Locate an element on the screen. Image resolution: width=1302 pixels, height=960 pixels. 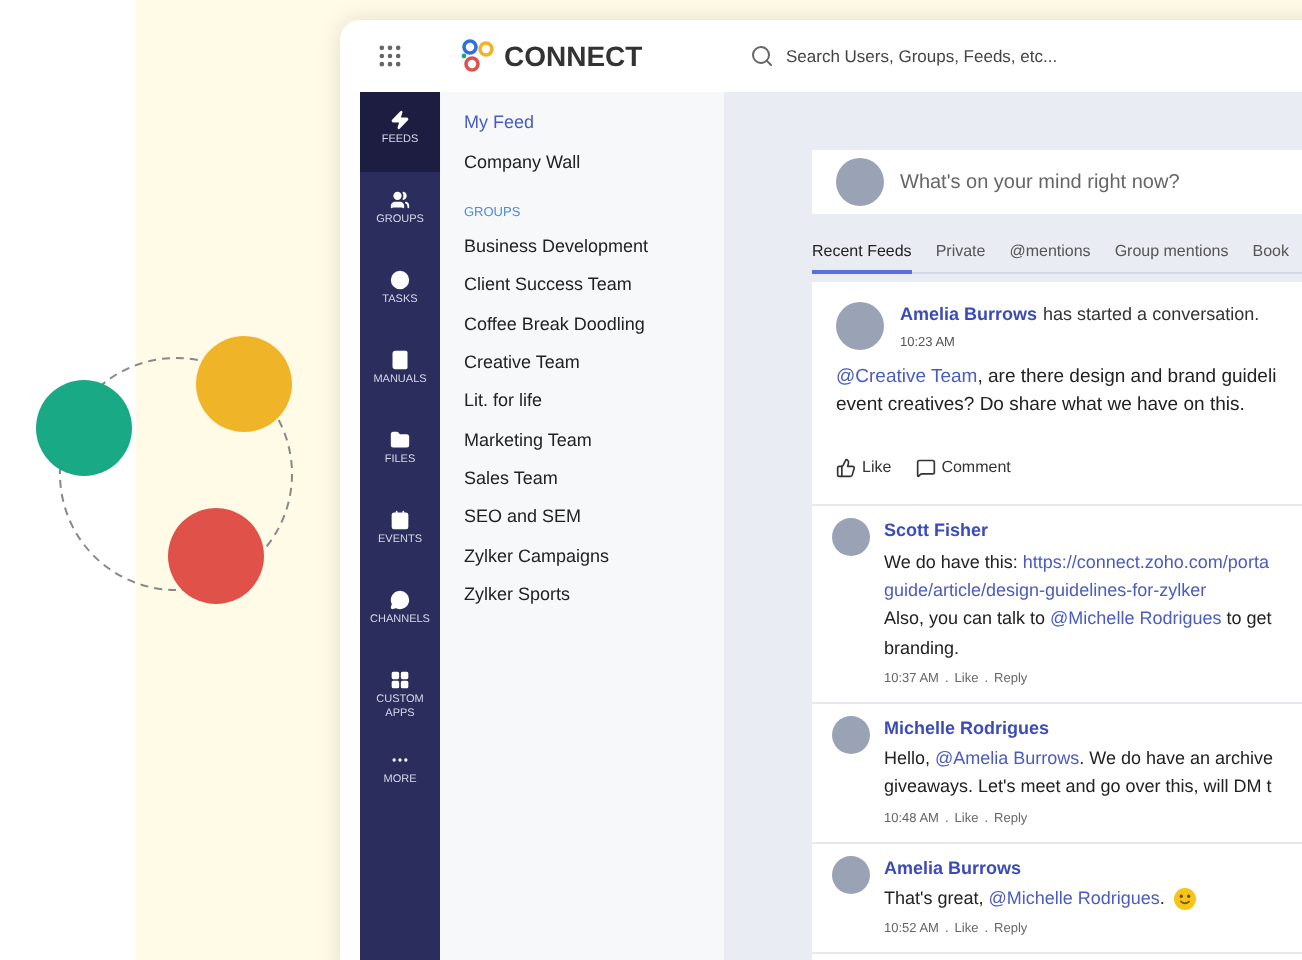
group-item: Client Success Team is located at coordinates (548, 292).